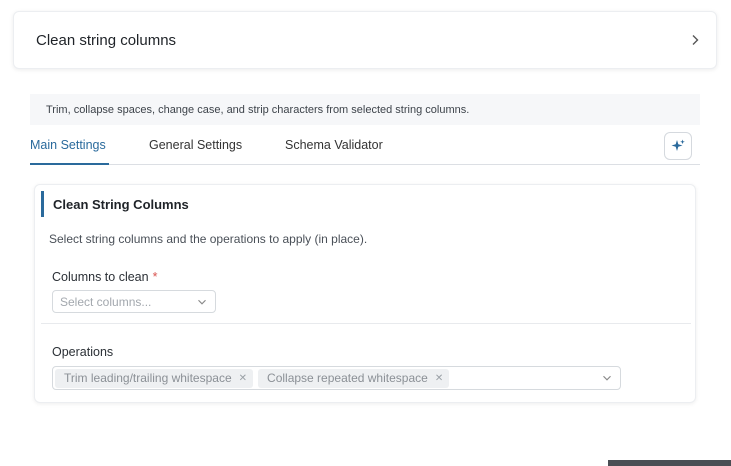  I want to click on operations-field-label: Operations, so click(83, 352).